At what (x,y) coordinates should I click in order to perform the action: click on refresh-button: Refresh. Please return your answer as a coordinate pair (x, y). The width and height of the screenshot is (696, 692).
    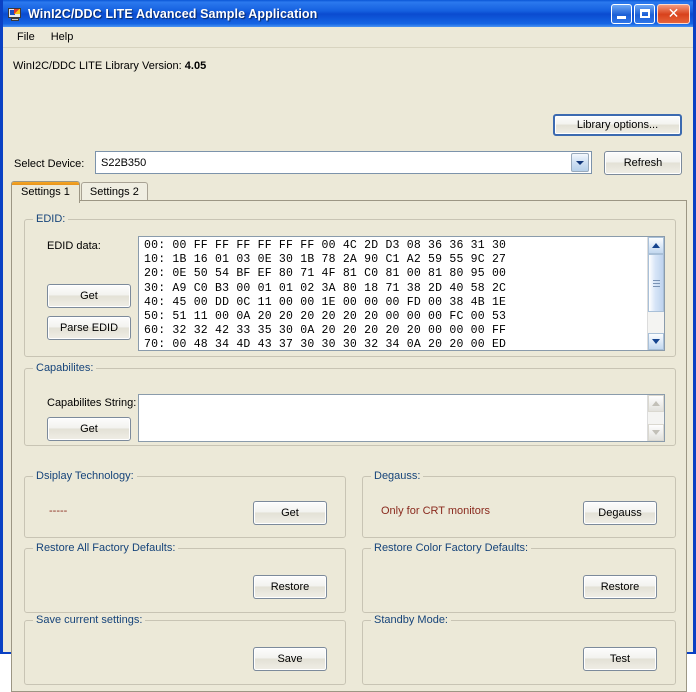
    Looking at the image, I should click on (643, 163).